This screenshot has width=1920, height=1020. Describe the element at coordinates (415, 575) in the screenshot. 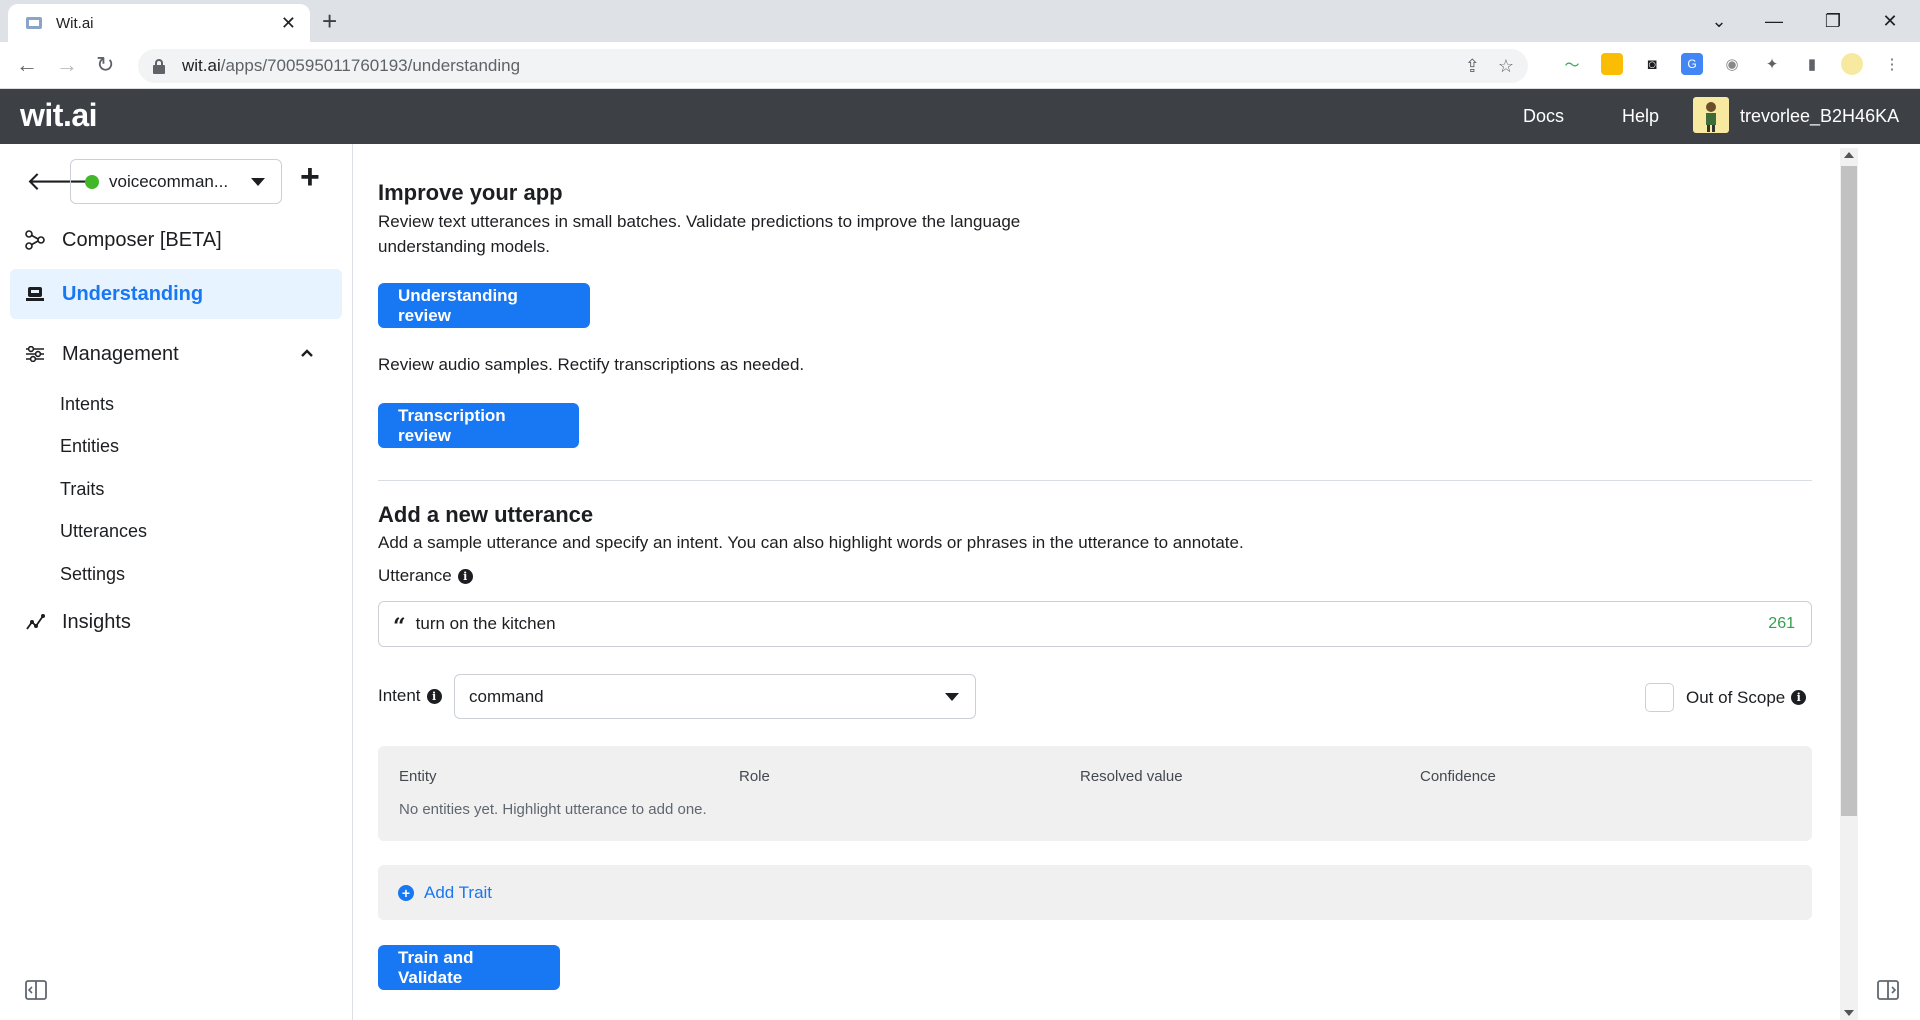

I see `utterance-label-text: Utterance` at that location.